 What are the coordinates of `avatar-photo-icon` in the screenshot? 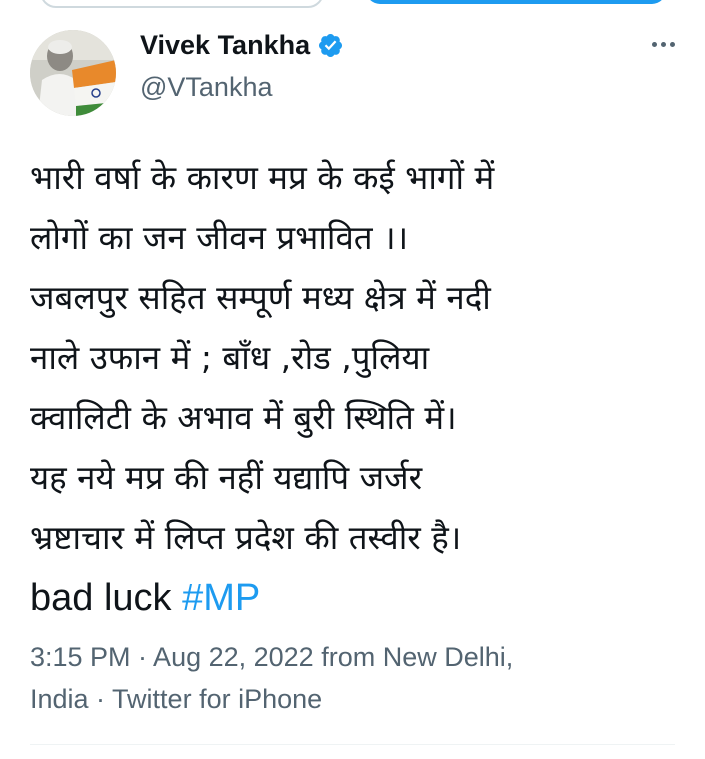 It's located at (73, 73).